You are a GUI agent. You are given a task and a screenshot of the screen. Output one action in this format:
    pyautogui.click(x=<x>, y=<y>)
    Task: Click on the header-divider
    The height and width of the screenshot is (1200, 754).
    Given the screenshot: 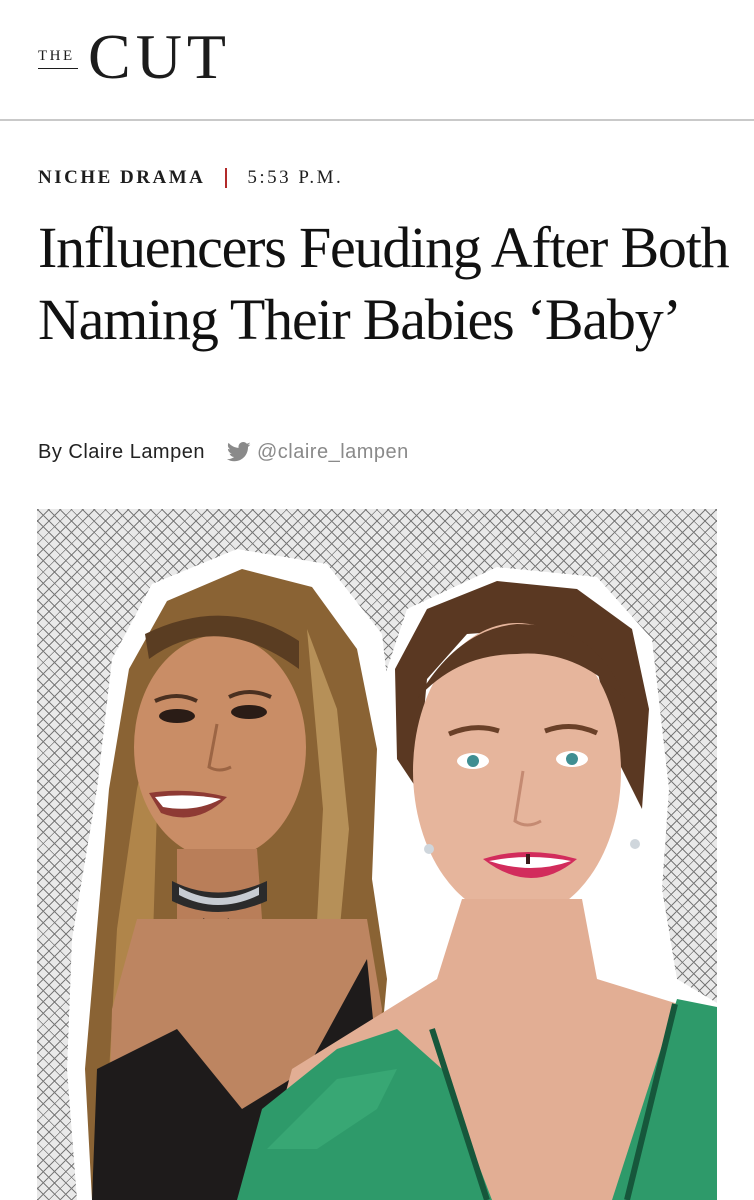 What is the action you would take?
    pyautogui.click(x=377, y=120)
    